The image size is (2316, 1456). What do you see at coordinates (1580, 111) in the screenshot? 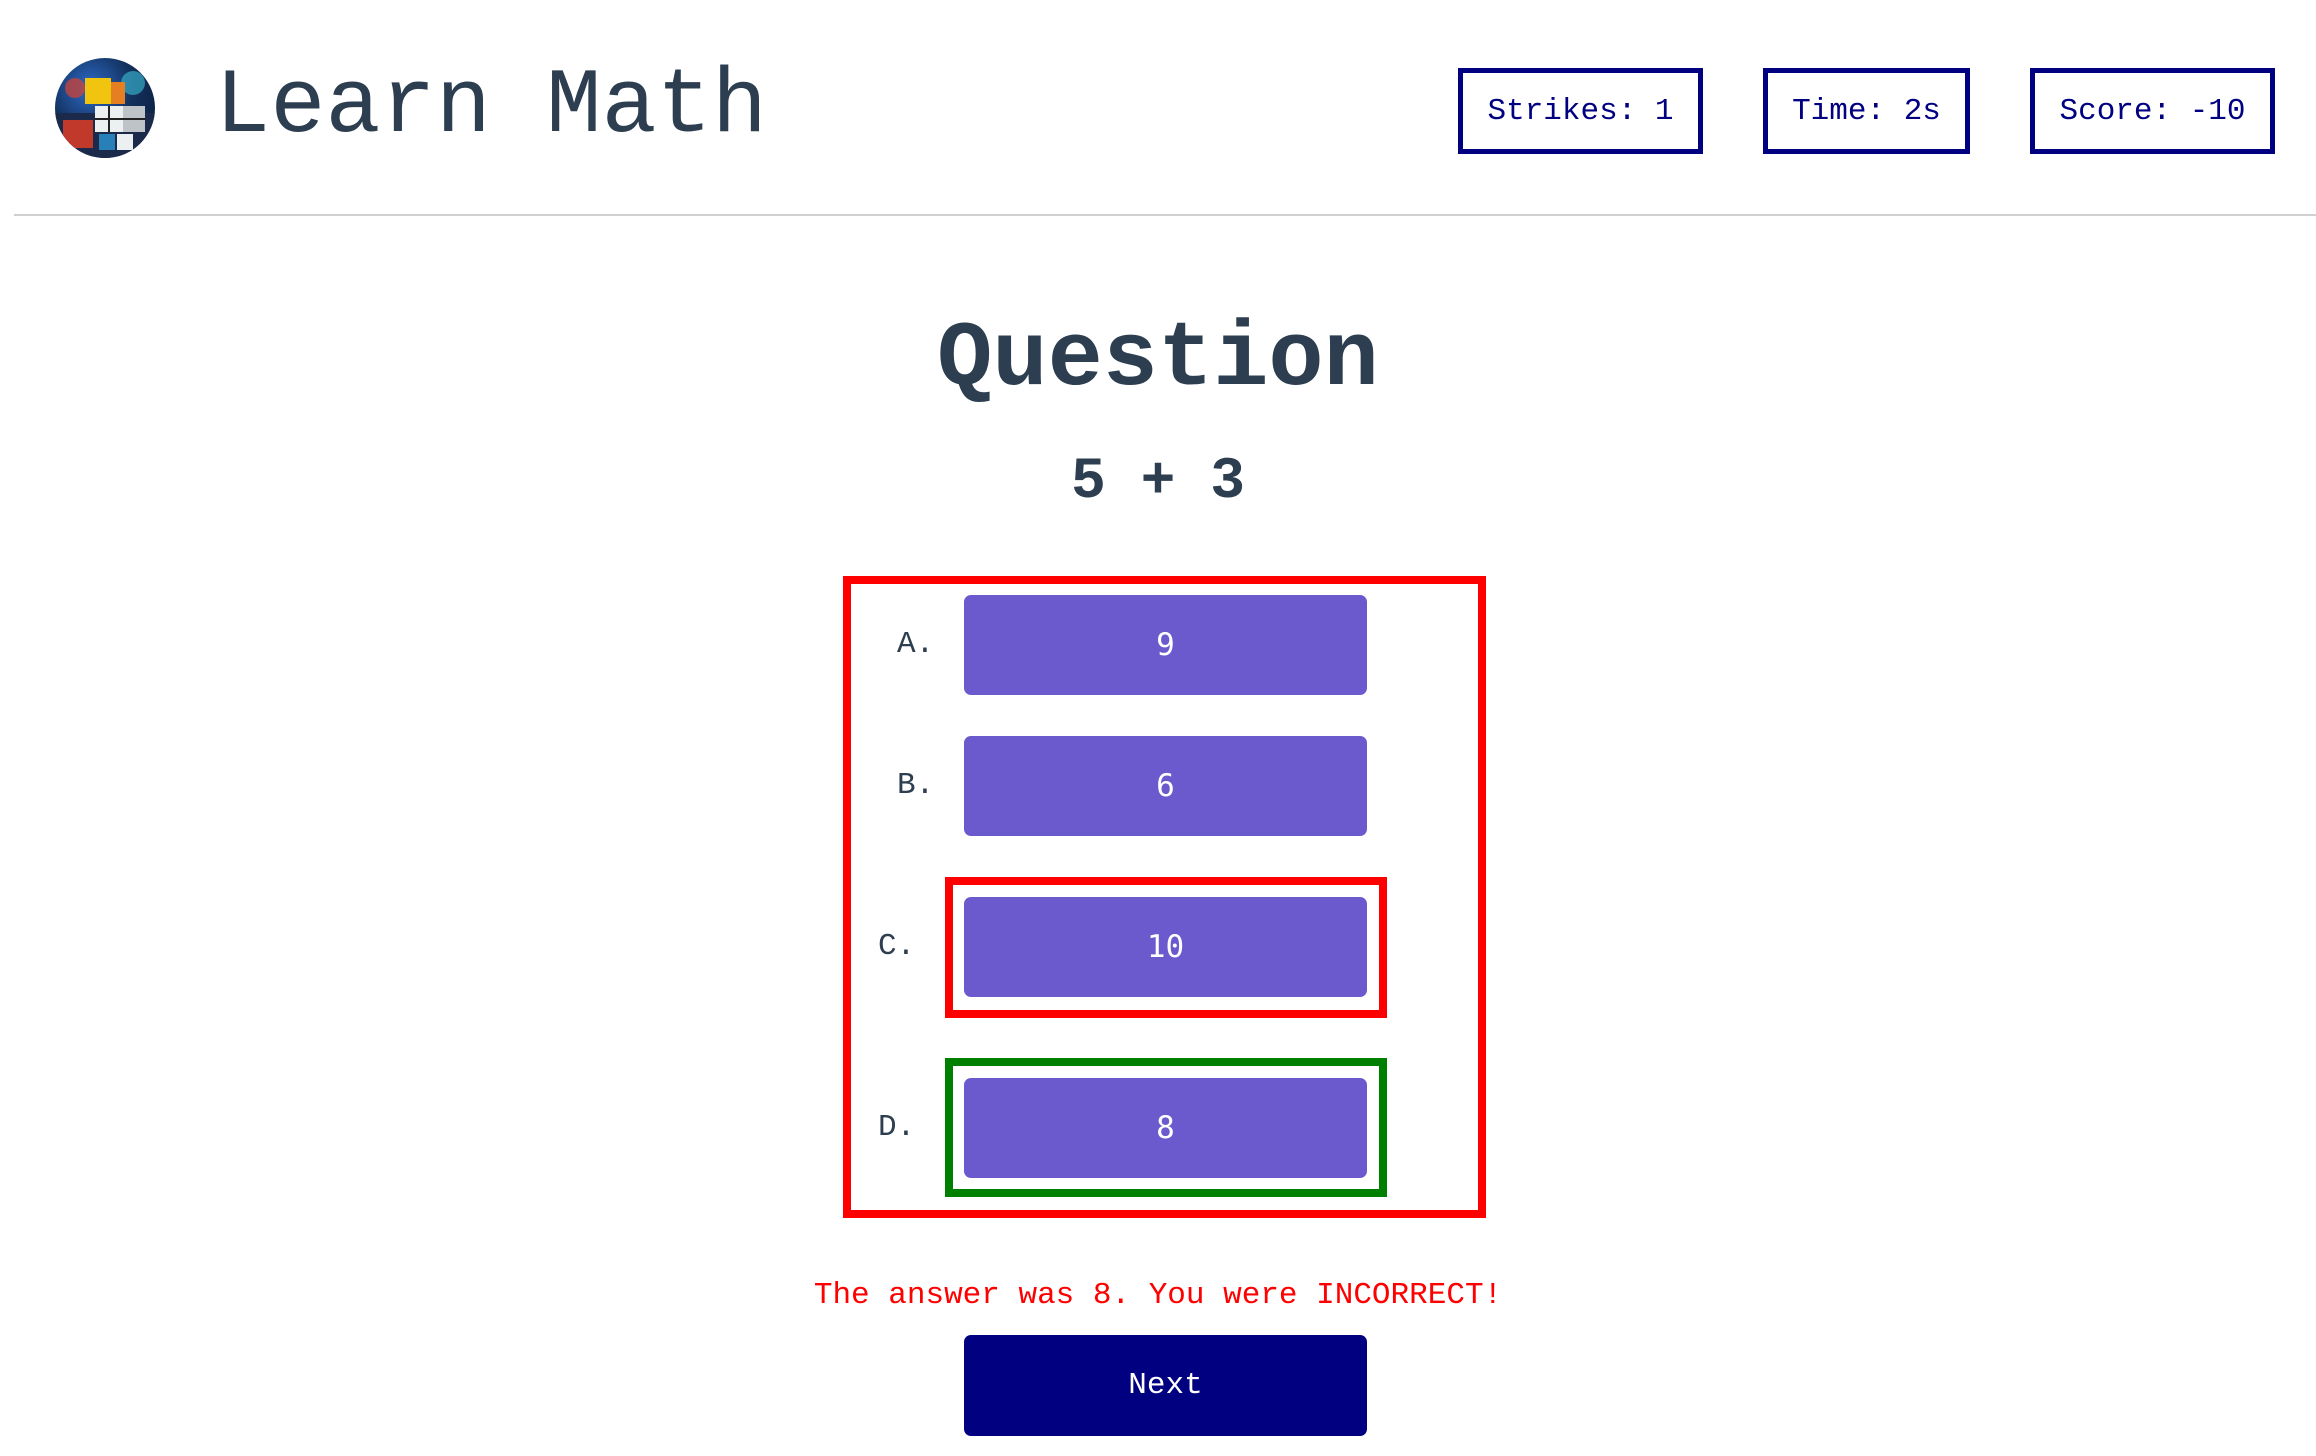
I see `strikes-counter: Strikes: 1` at bounding box center [1580, 111].